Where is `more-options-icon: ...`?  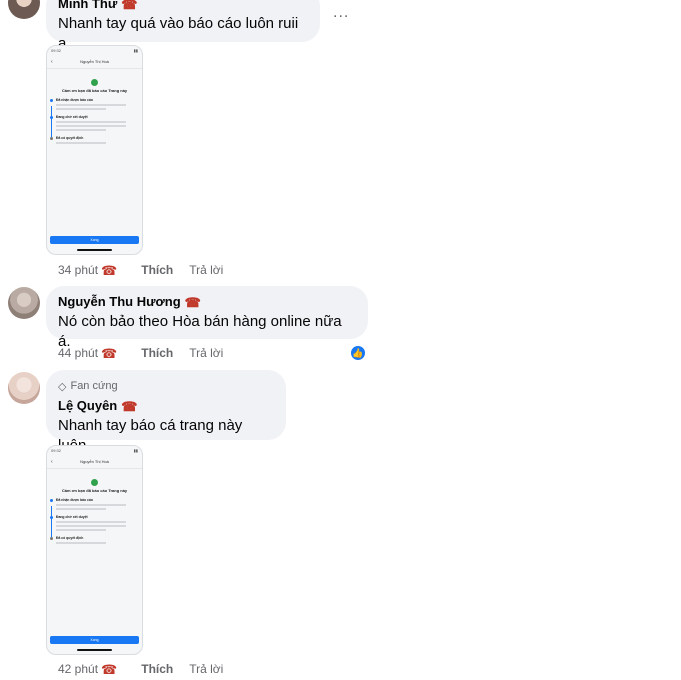 more-options-icon: ... is located at coordinates (341, 13).